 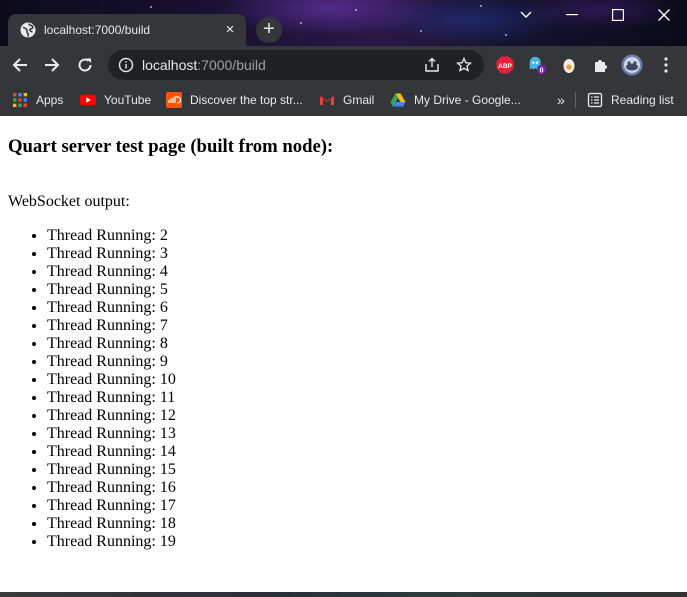 What do you see at coordinates (666, 65) in the screenshot?
I see `more-menu-kebab-icon` at bounding box center [666, 65].